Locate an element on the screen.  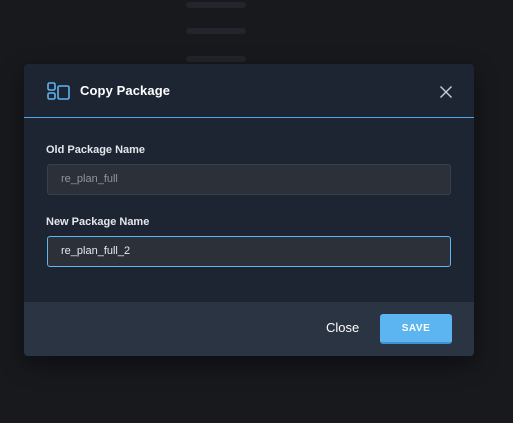
dialog-title: Copy Package is located at coordinates (125, 90).